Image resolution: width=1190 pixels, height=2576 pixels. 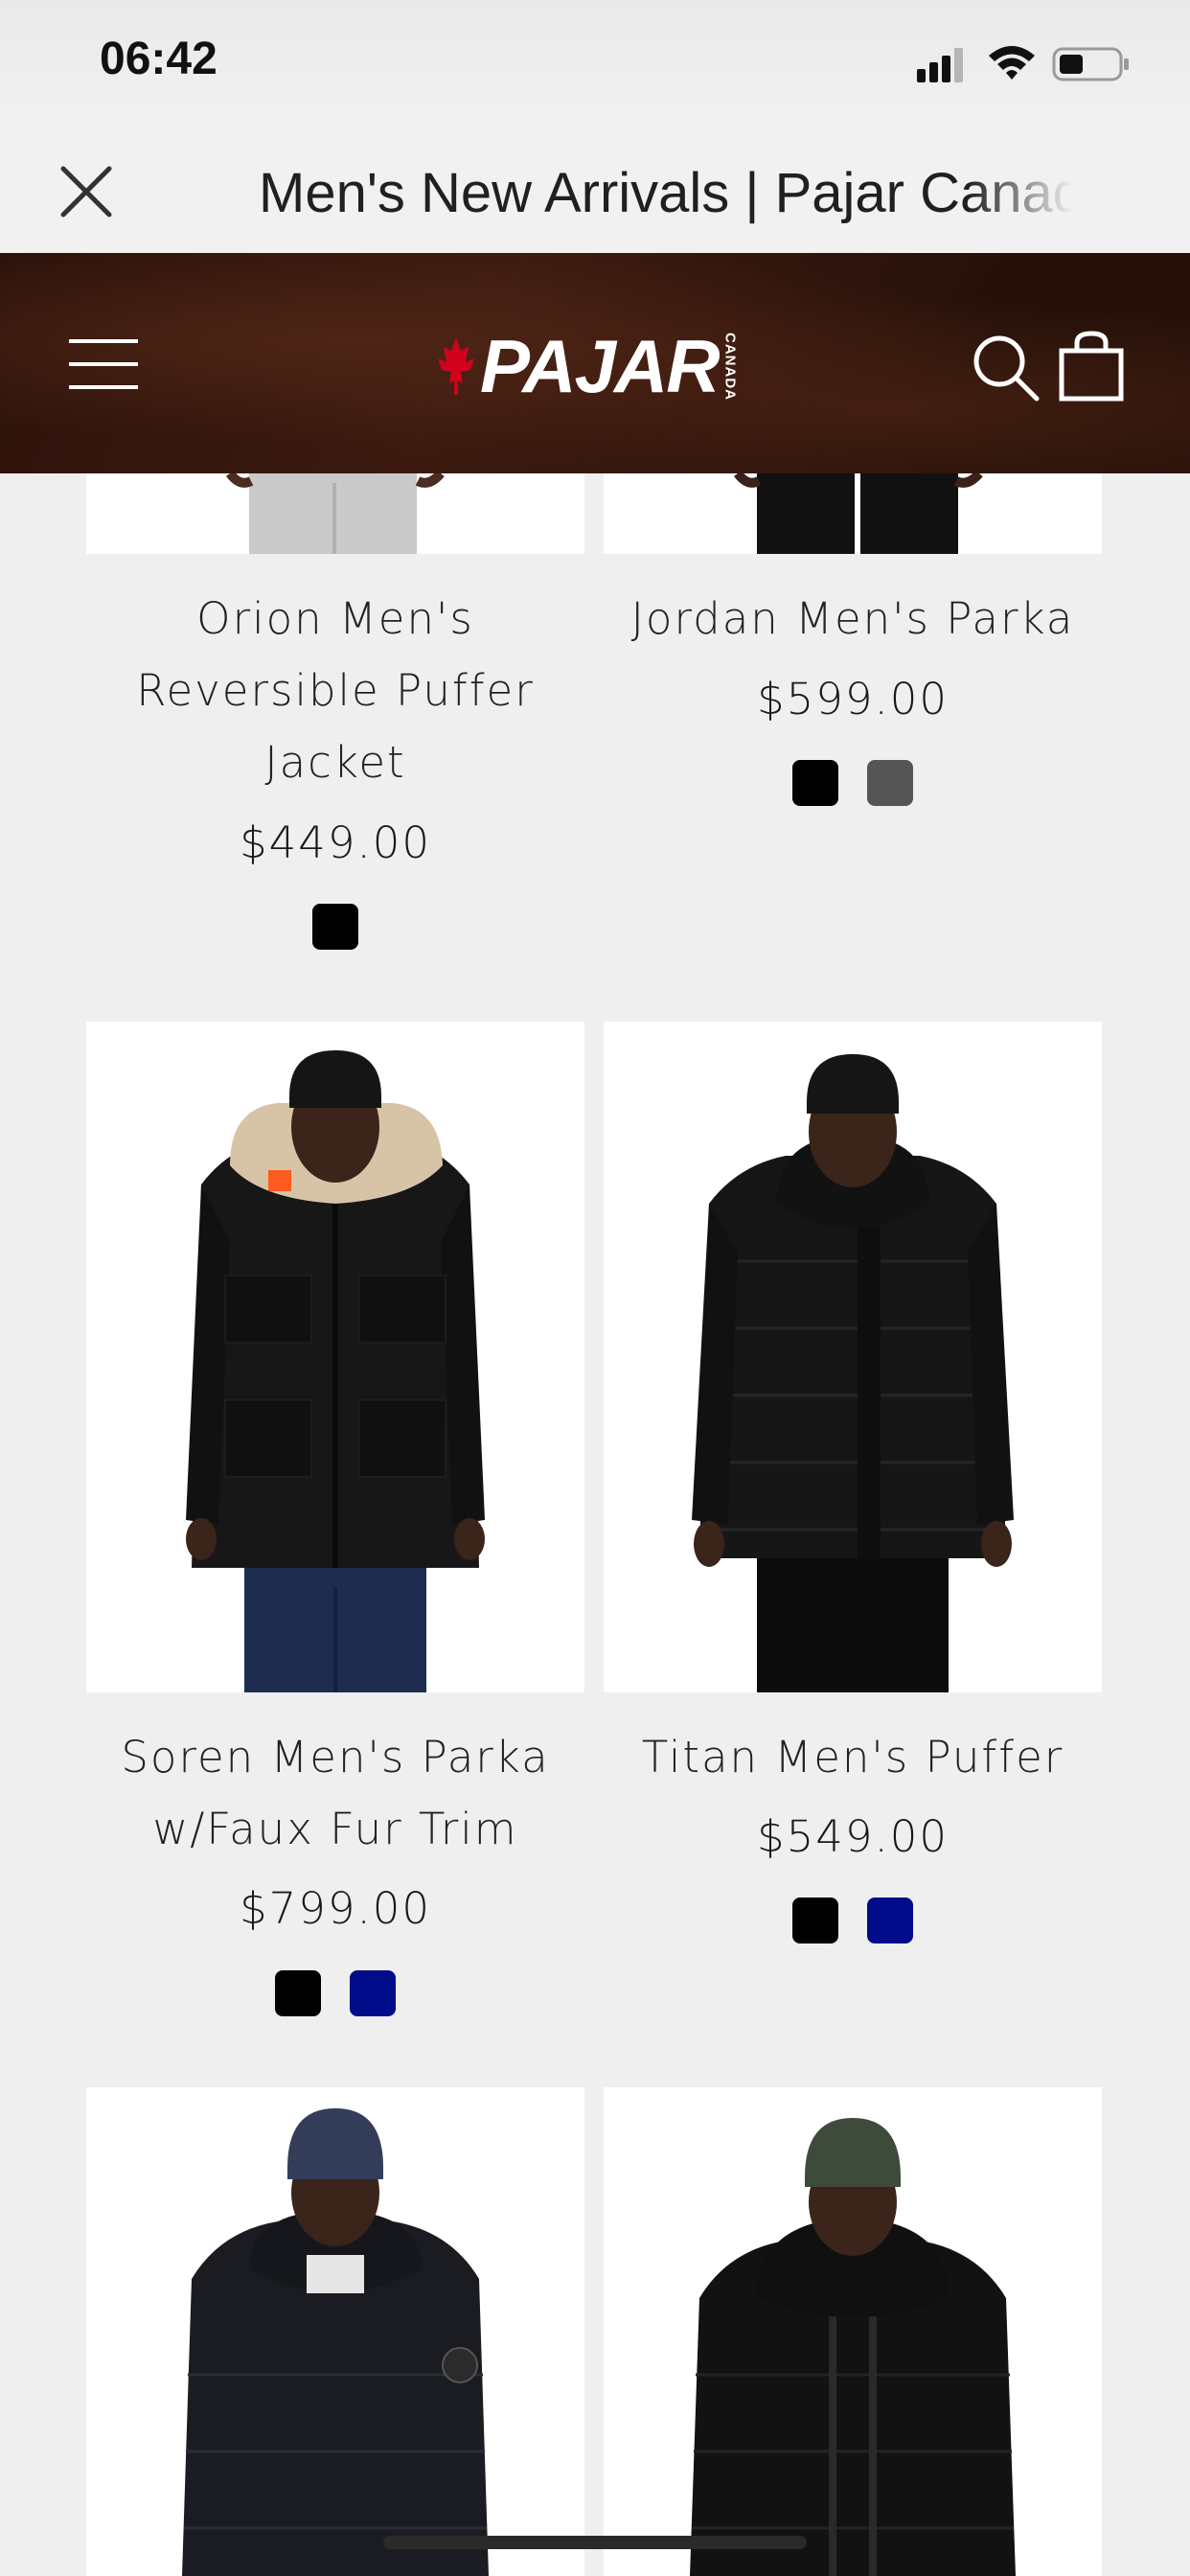 What do you see at coordinates (730, 366) in the screenshot?
I see `logo-subtext: CANADA` at bounding box center [730, 366].